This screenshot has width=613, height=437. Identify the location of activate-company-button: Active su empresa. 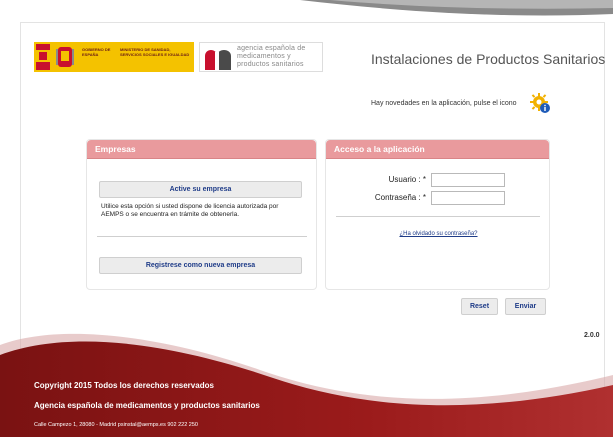
(200, 189).